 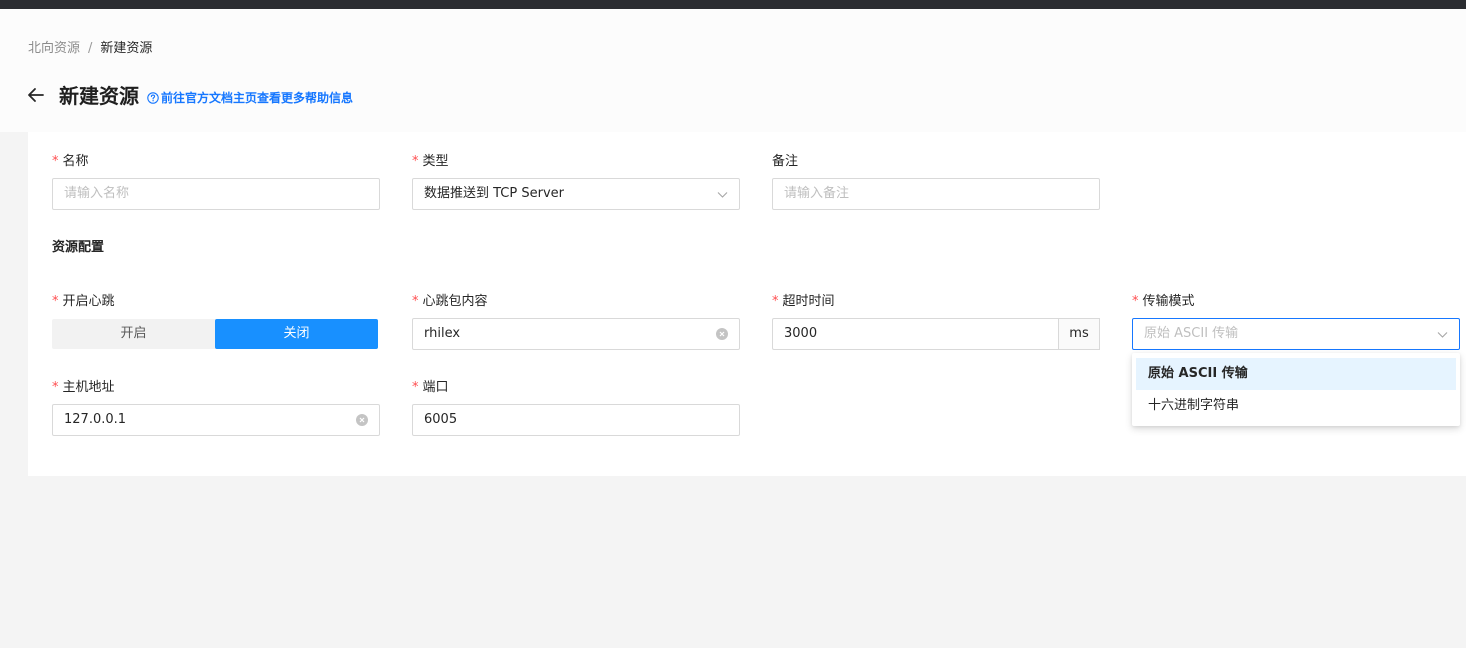 I want to click on timeout-value: 3000, so click(x=801, y=333).